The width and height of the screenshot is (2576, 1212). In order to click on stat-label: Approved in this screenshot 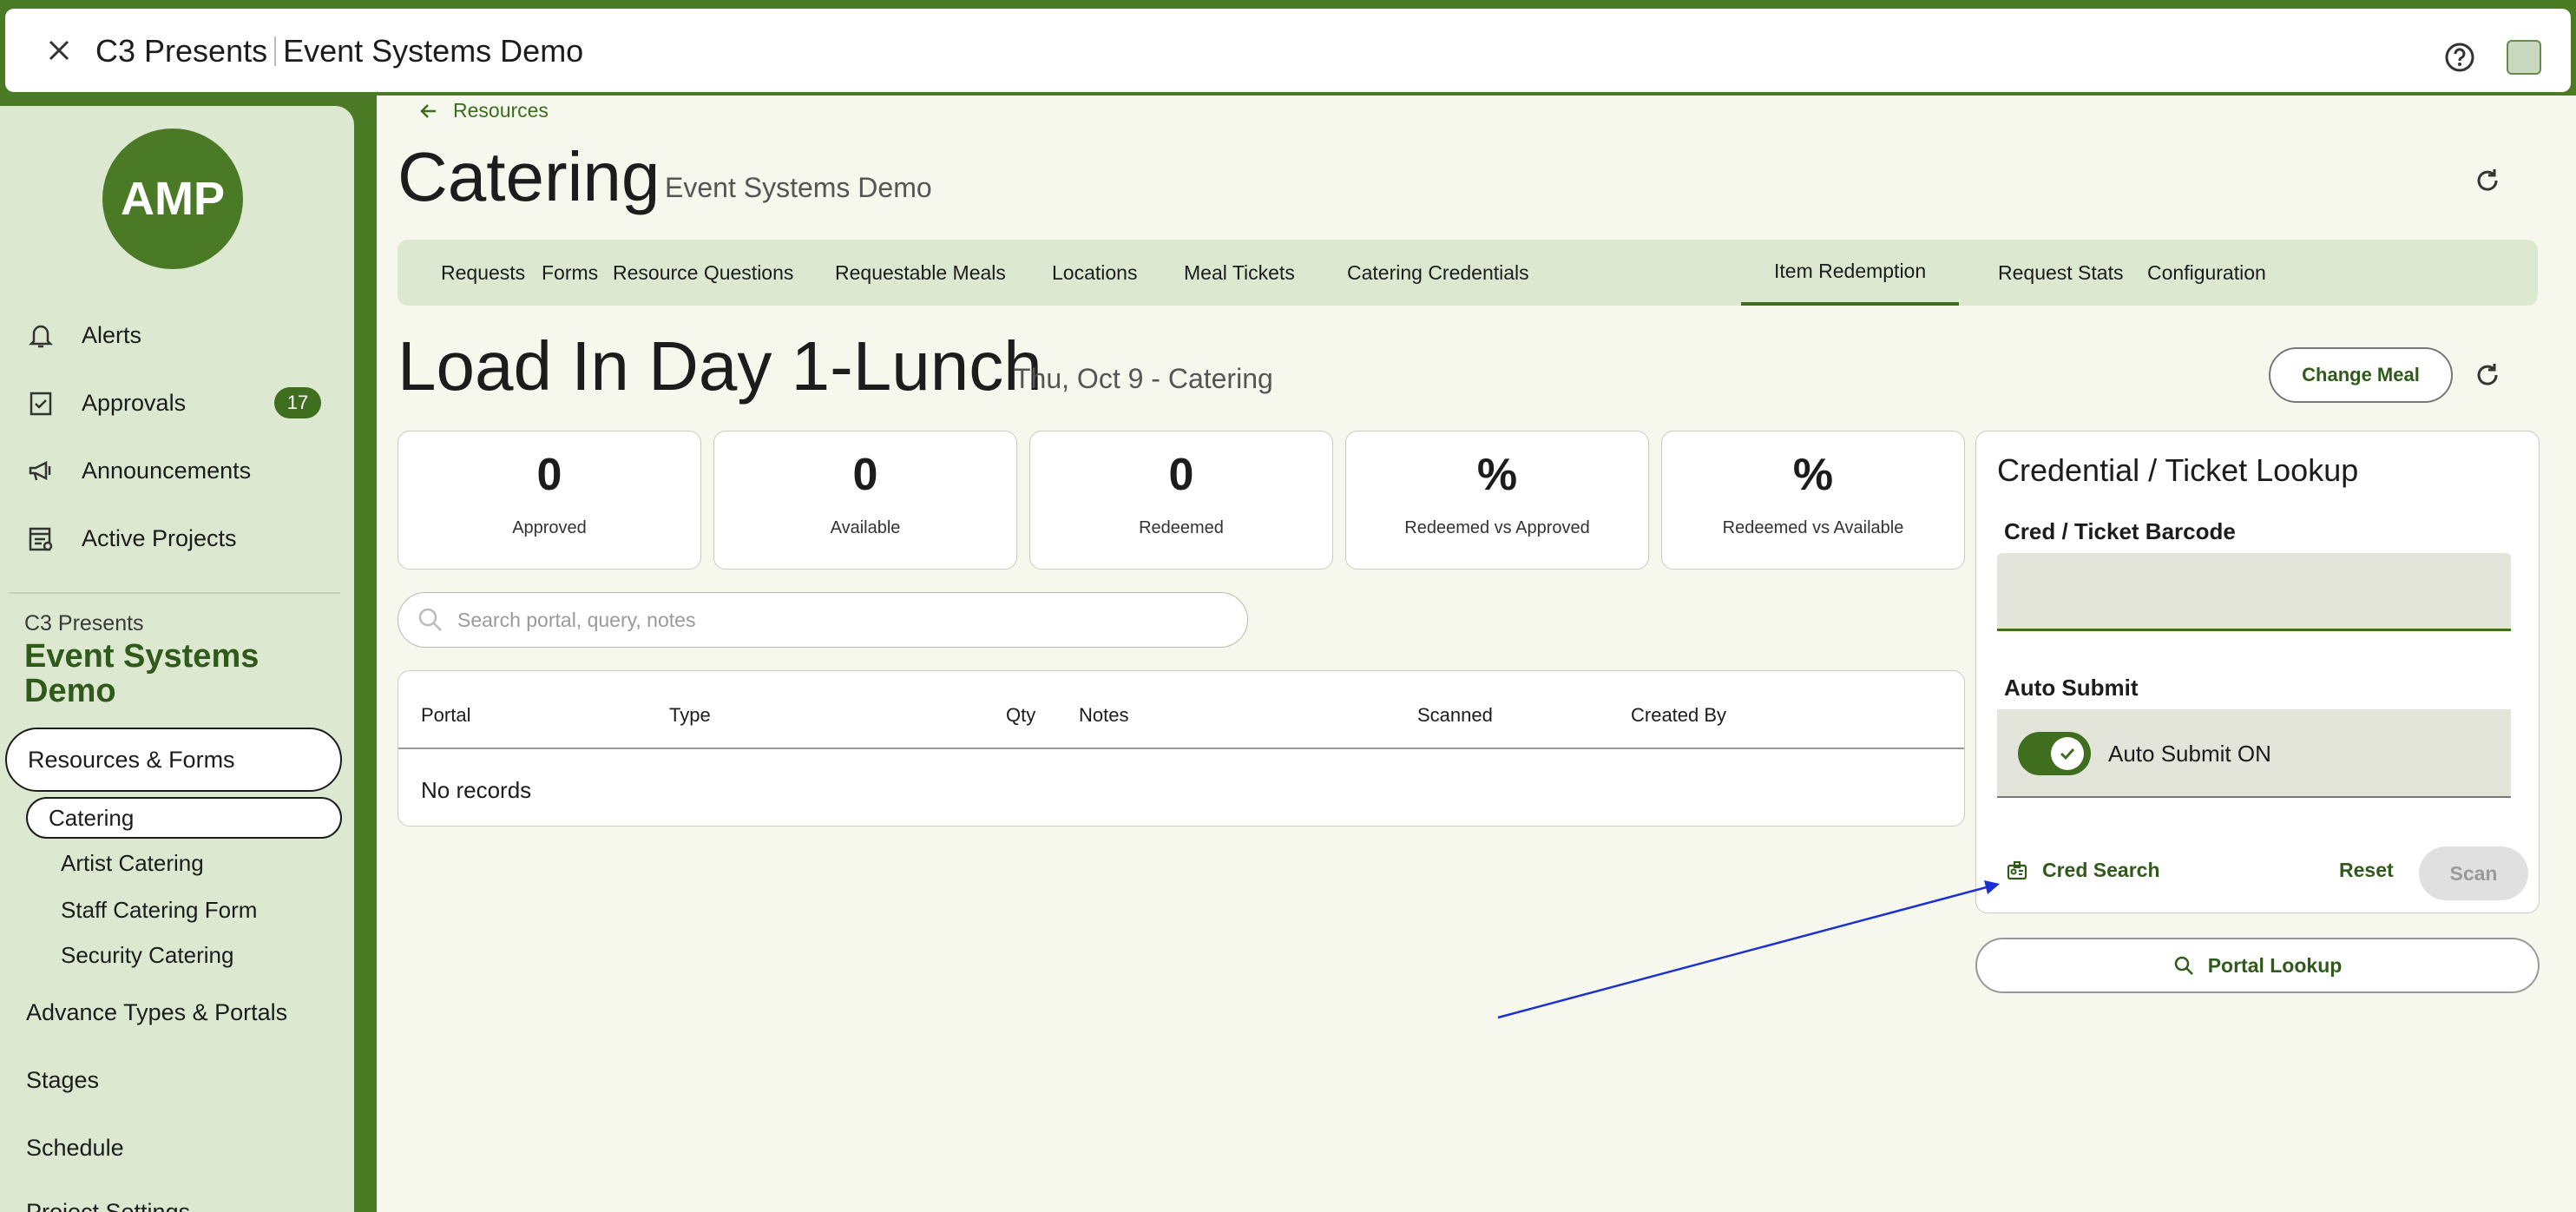, I will do `click(549, 527)`.